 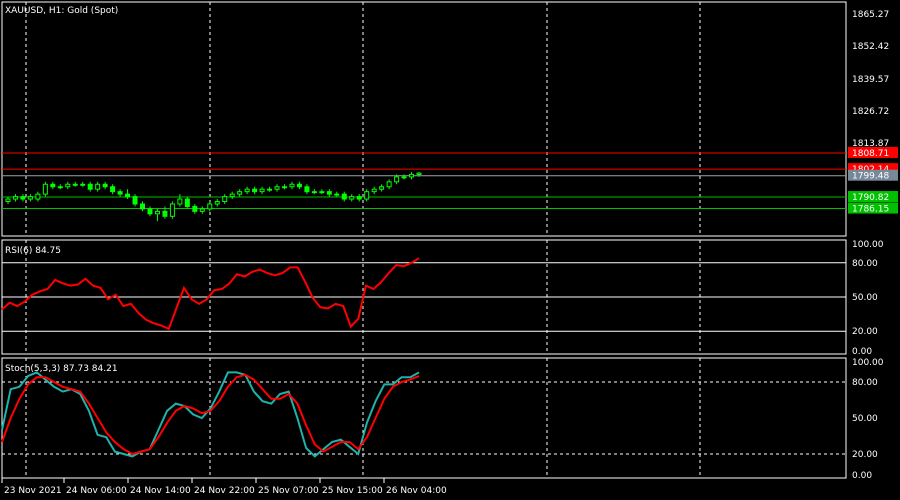 I want to click on stoch-pane-title: Stoch(5,3,3) 87.73 84.21, so click(x=61, y=369).